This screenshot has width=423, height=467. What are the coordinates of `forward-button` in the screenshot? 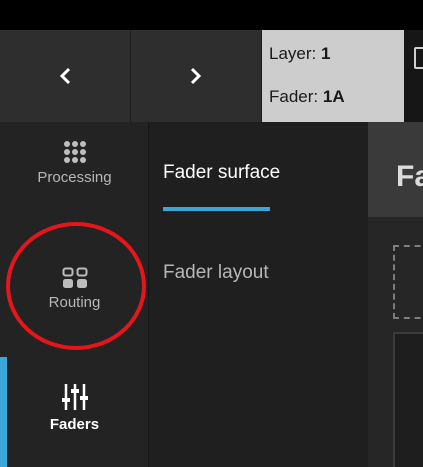 It's located at (196, 76).